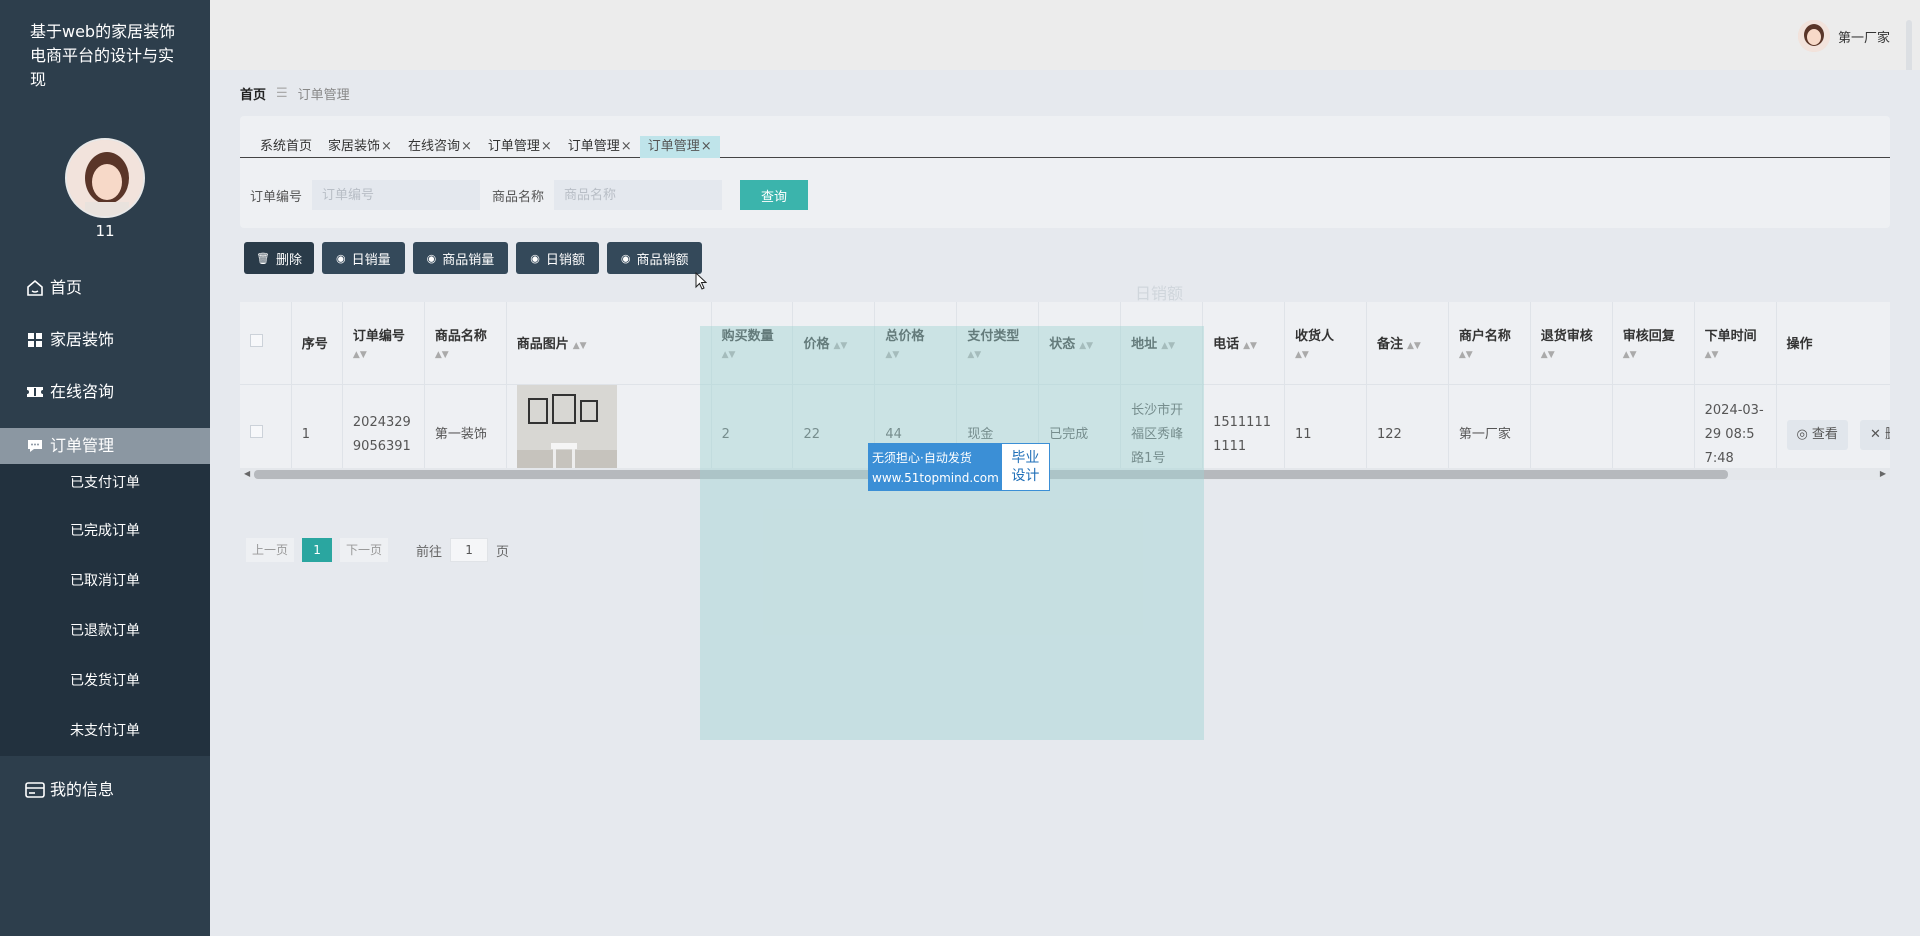 This screenshot has width=1920, height=936. What do you see at coordinates (993, 337) in the screenshot?
I see `header-label: 支付类型` at bounding box center [993, 337].